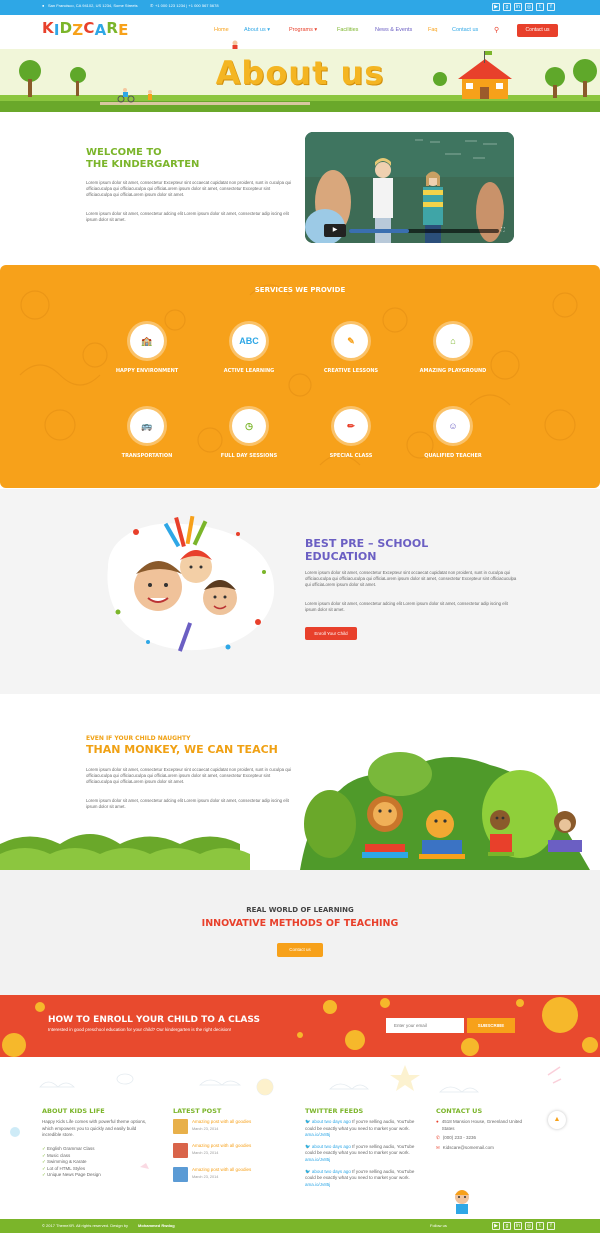  What do you see at coordinates (540, 7) in the screenshot?
I see `twitter-icon: t` at bounding box center [540, 7].